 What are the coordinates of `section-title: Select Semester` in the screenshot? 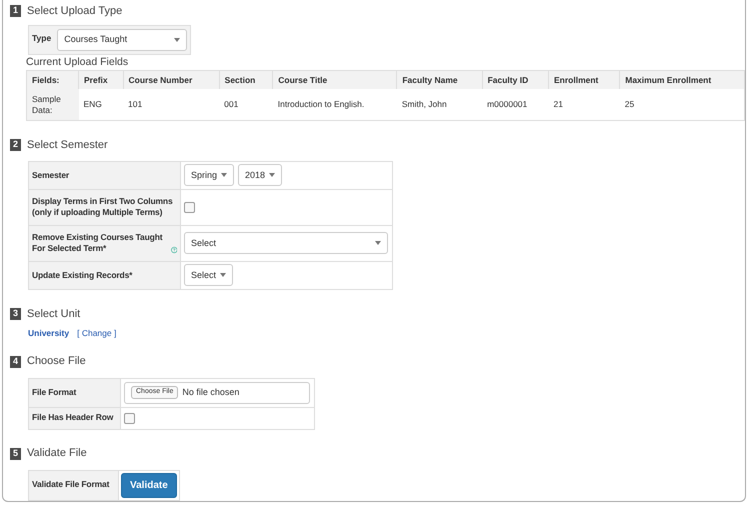 It's located at (67, 145).